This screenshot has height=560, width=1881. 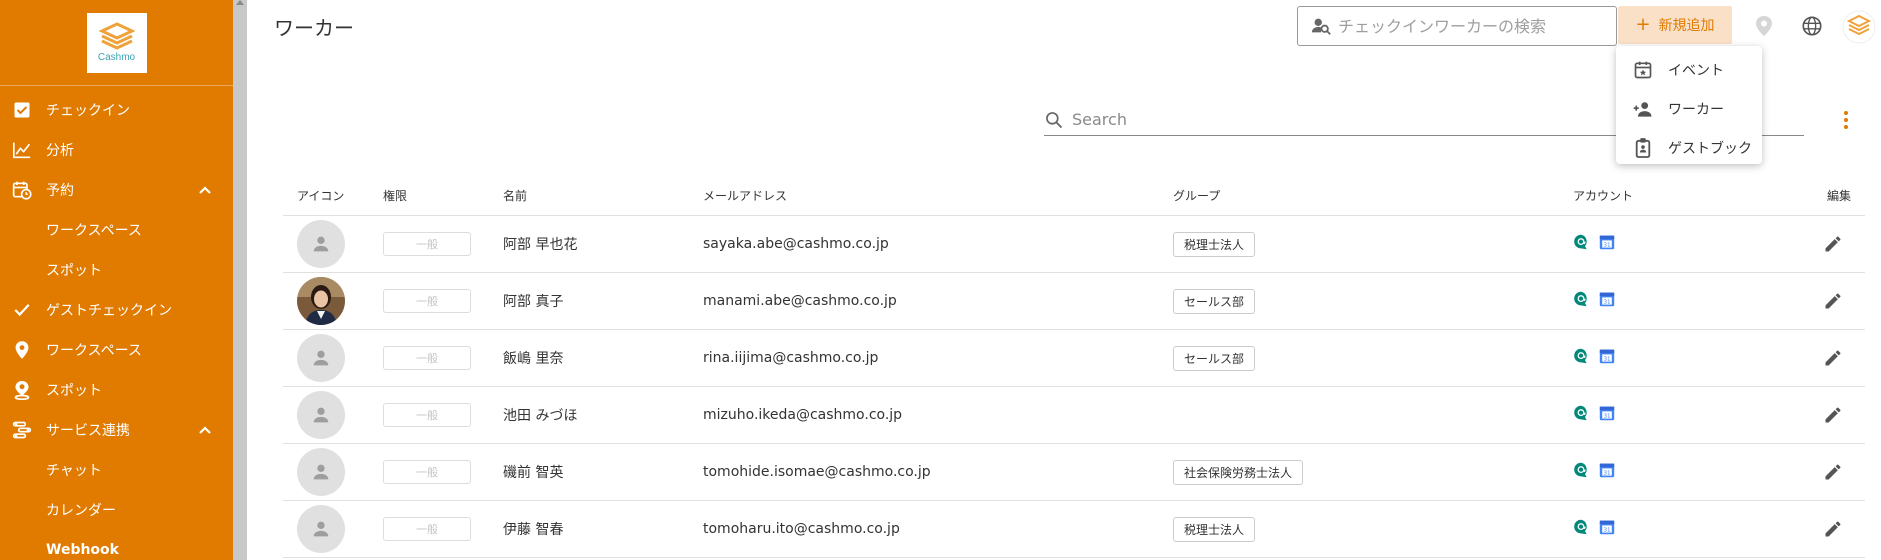 I want to click on dropdown-item-label: ワーカー, so click(x=1696, y=109).